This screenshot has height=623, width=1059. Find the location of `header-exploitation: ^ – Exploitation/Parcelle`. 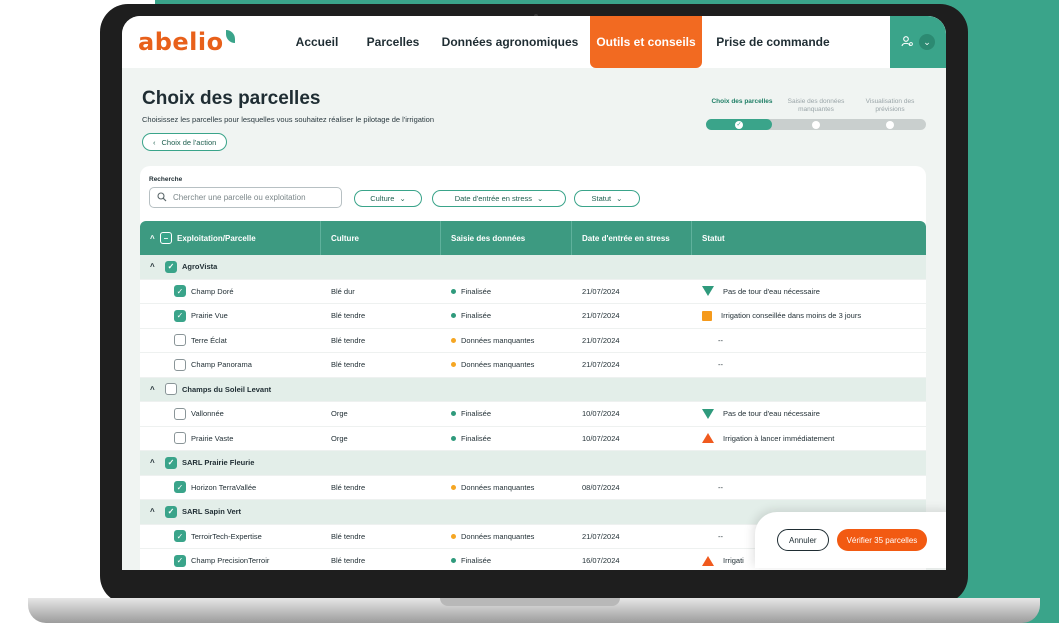

header-exploitation: ^ – Exploitation/Parcelle is located at coordinates (230, 238).